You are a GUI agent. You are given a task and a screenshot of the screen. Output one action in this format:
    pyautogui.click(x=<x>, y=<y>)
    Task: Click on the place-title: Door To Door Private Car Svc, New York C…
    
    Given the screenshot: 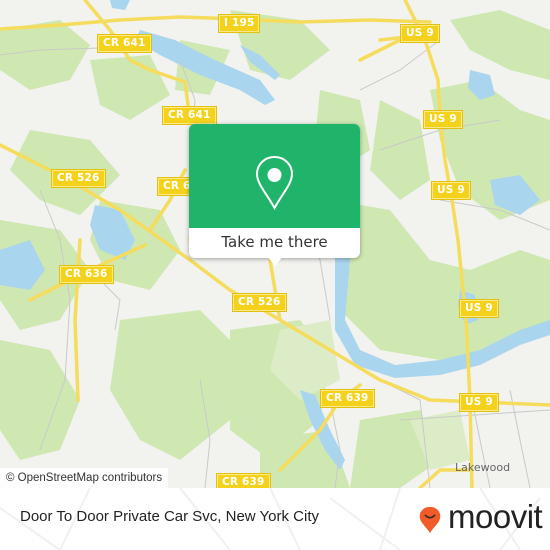 What is the action you would take?
    pyautogui.click(x=169, y=516)
    